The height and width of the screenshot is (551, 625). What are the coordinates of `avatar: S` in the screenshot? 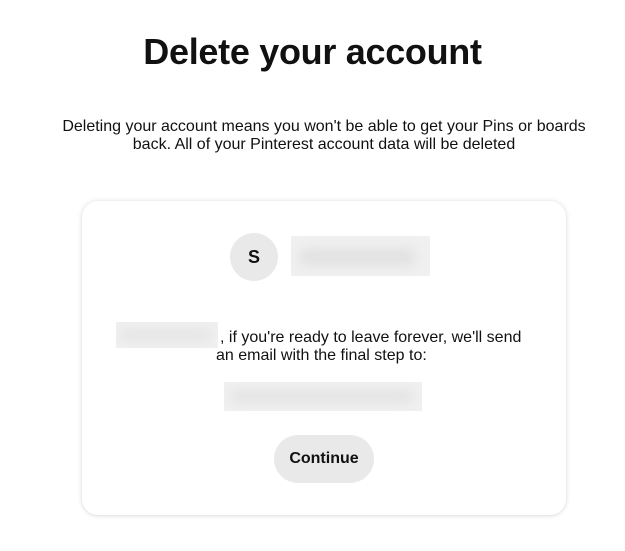 It's located at (254, 257).